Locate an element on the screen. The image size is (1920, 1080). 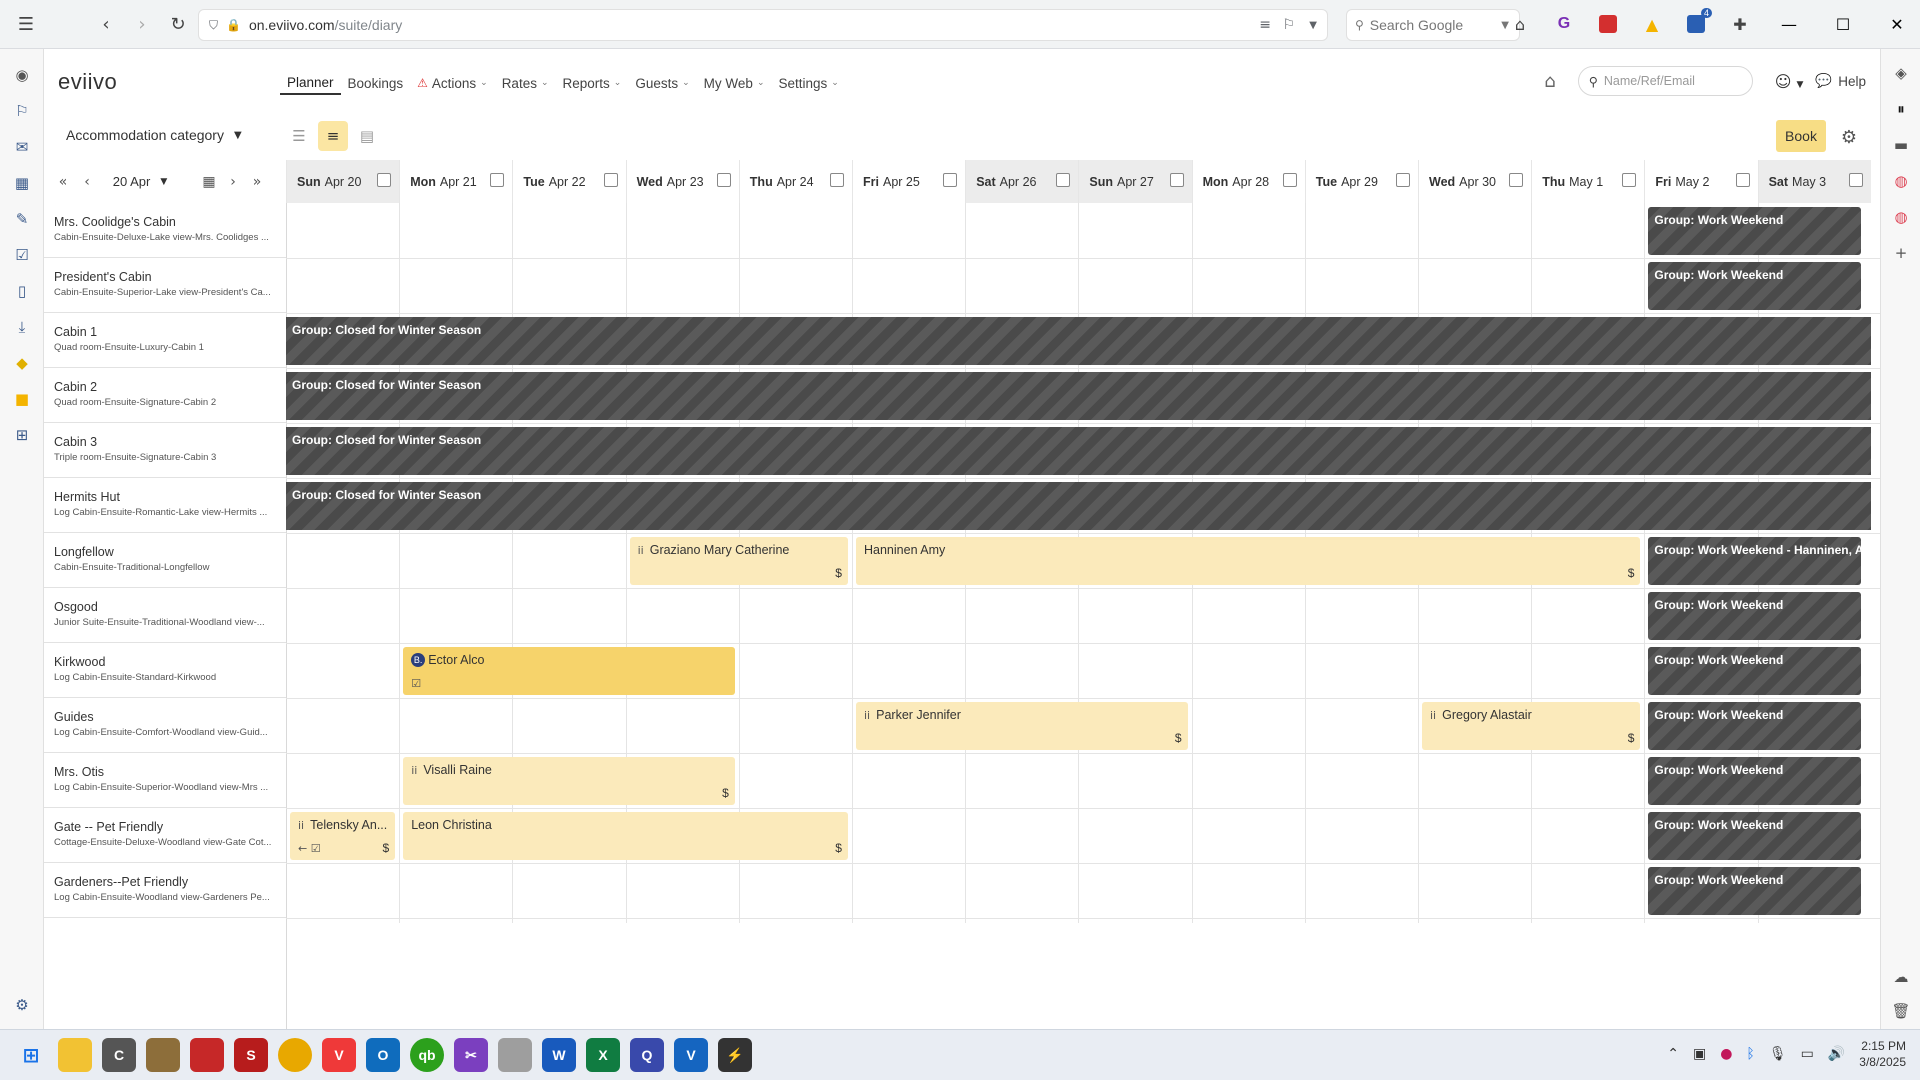
book-button: Book is located at coordinates (1801, 136).